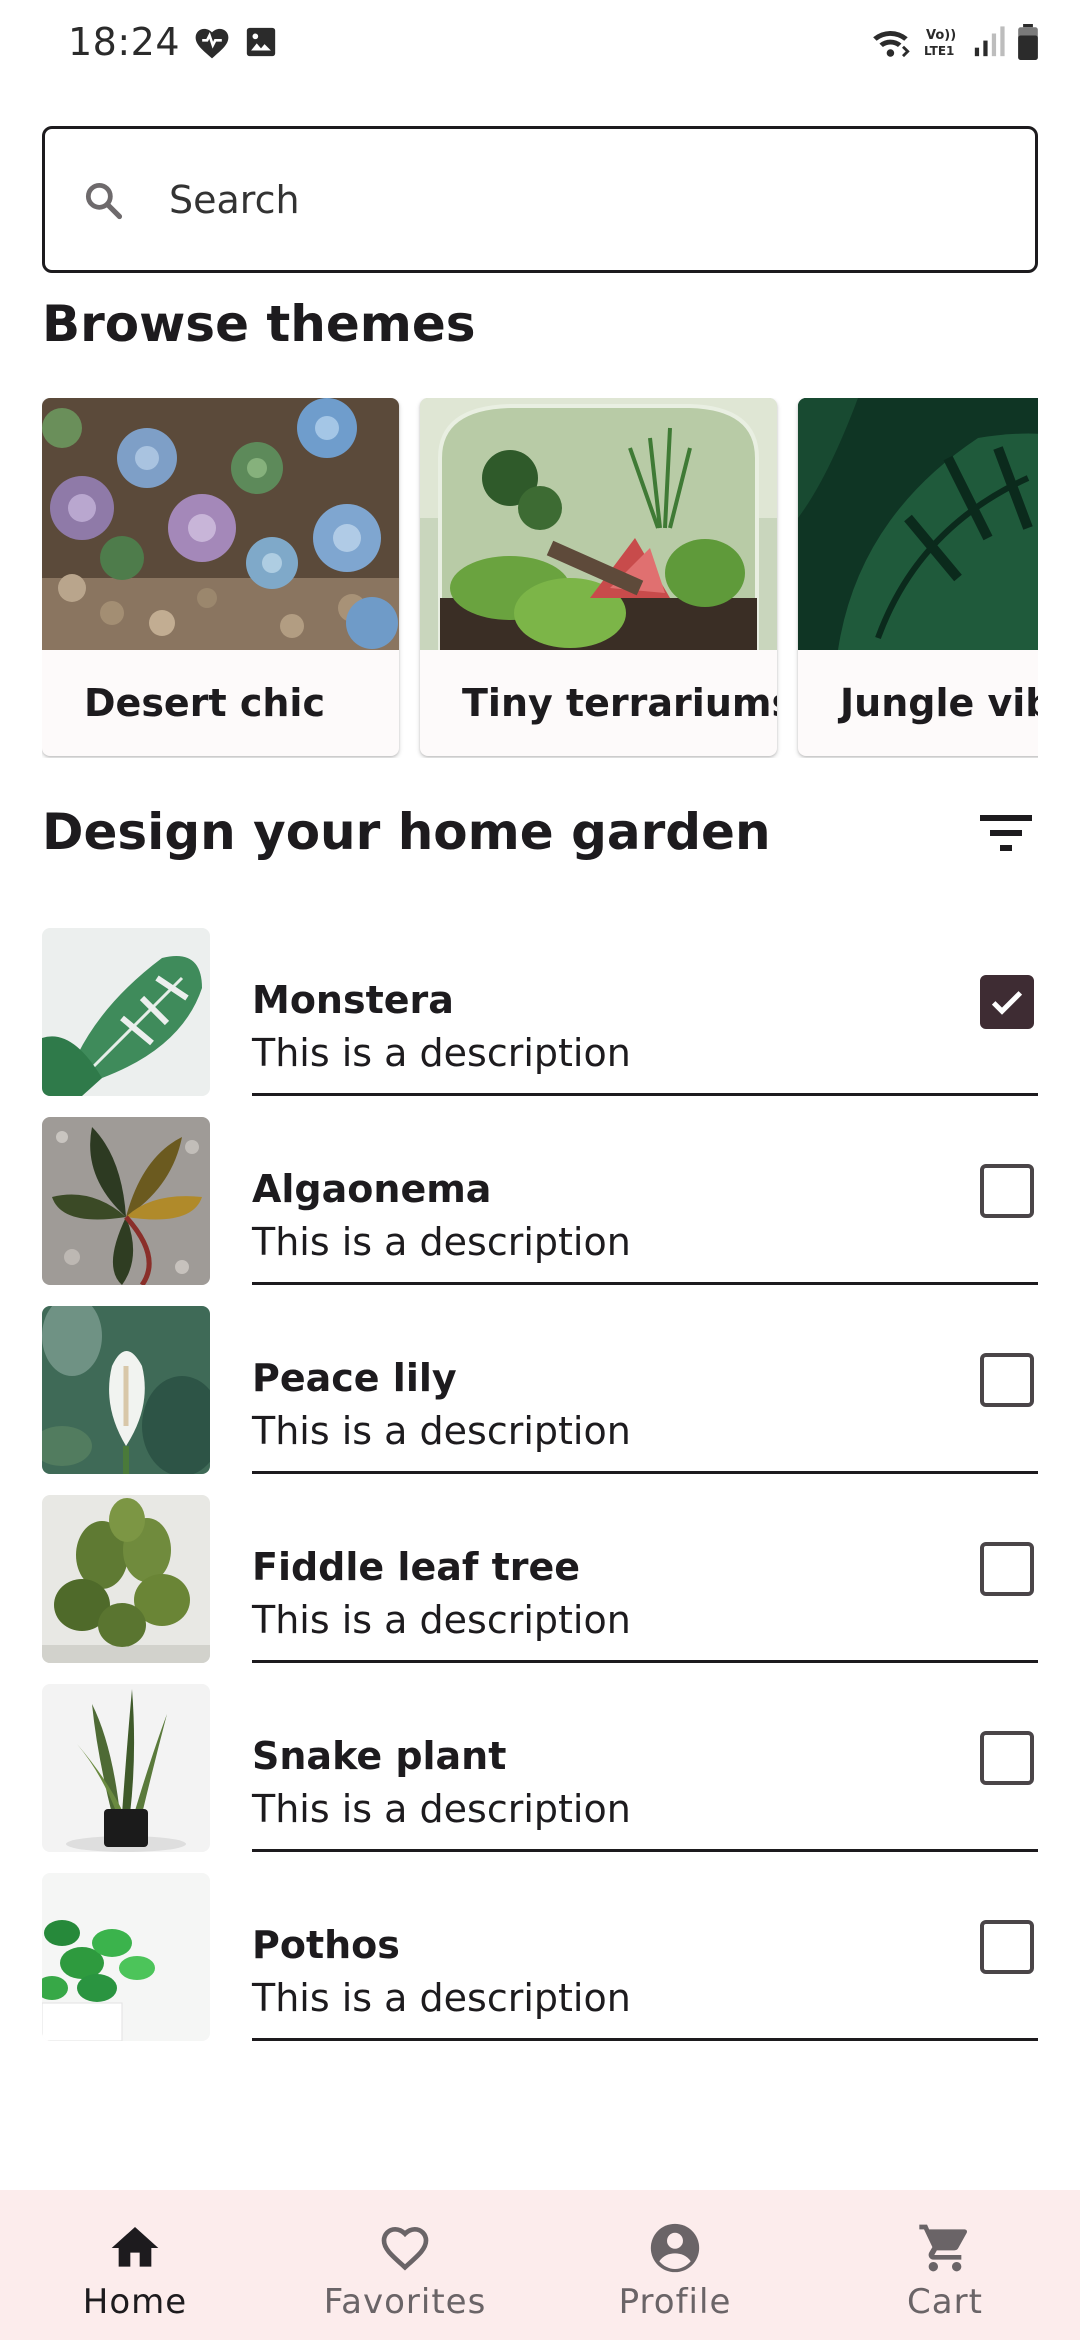 The width and height of the screenshot is (1080, 2340). I want to click on nav-label: Cart, so click(945, 2302).